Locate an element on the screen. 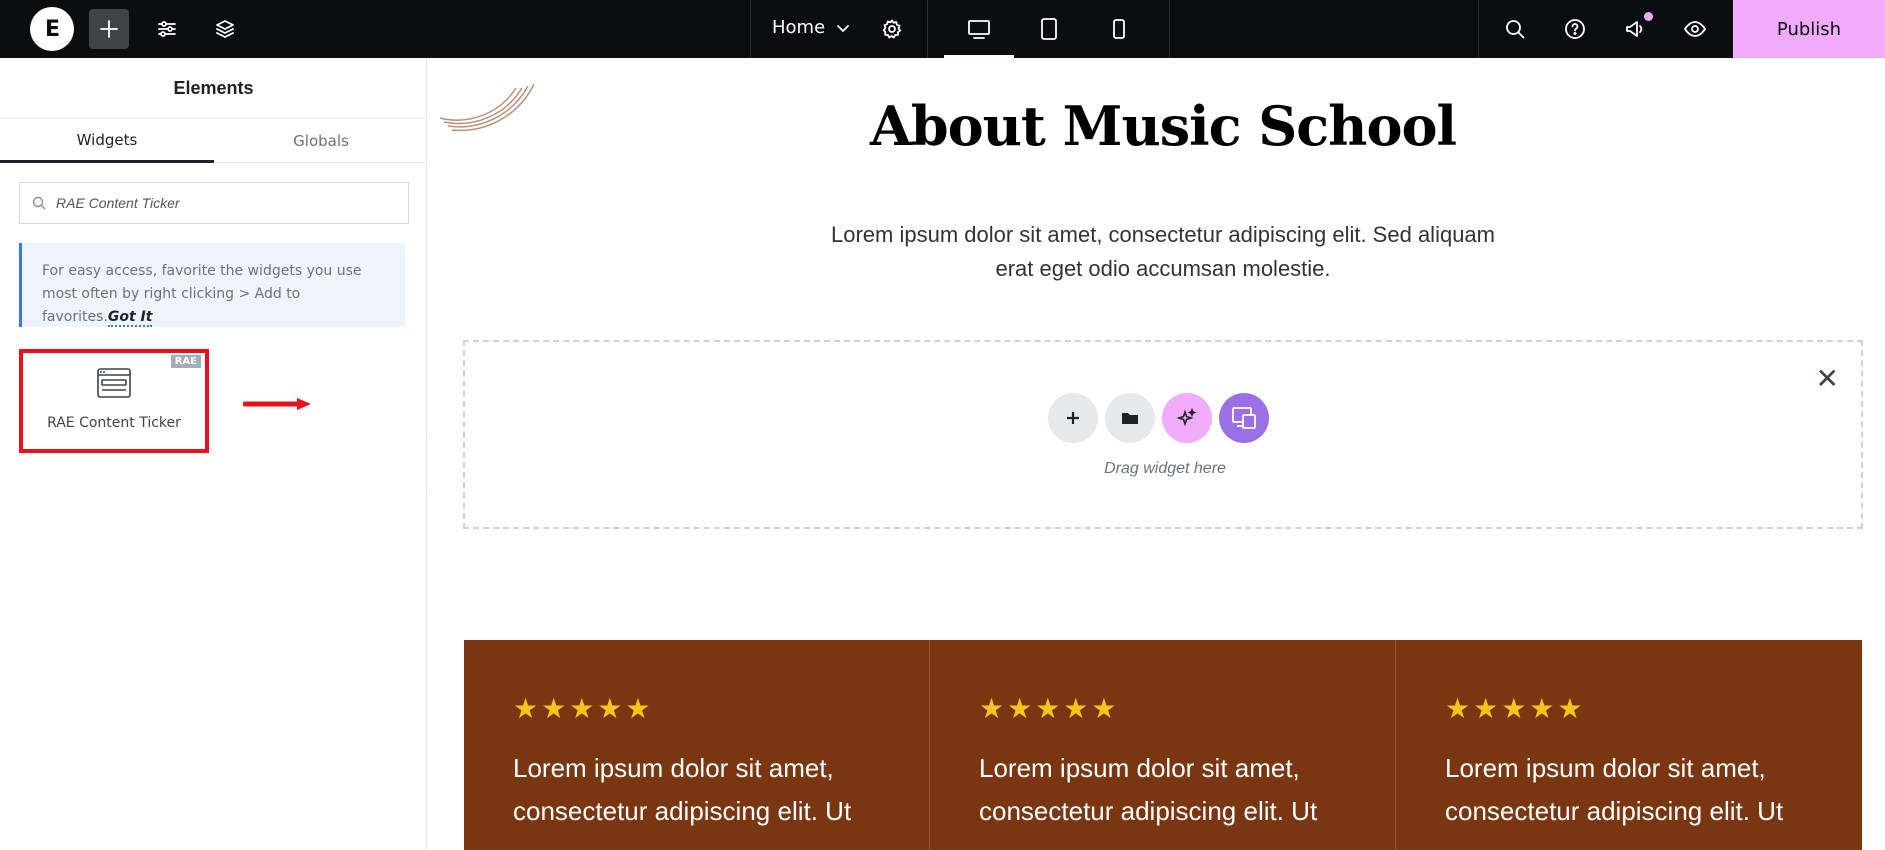 Image resolution: width=1885 pixels, height=850 pixels. add-element-button is located at coordinates (109, 29).